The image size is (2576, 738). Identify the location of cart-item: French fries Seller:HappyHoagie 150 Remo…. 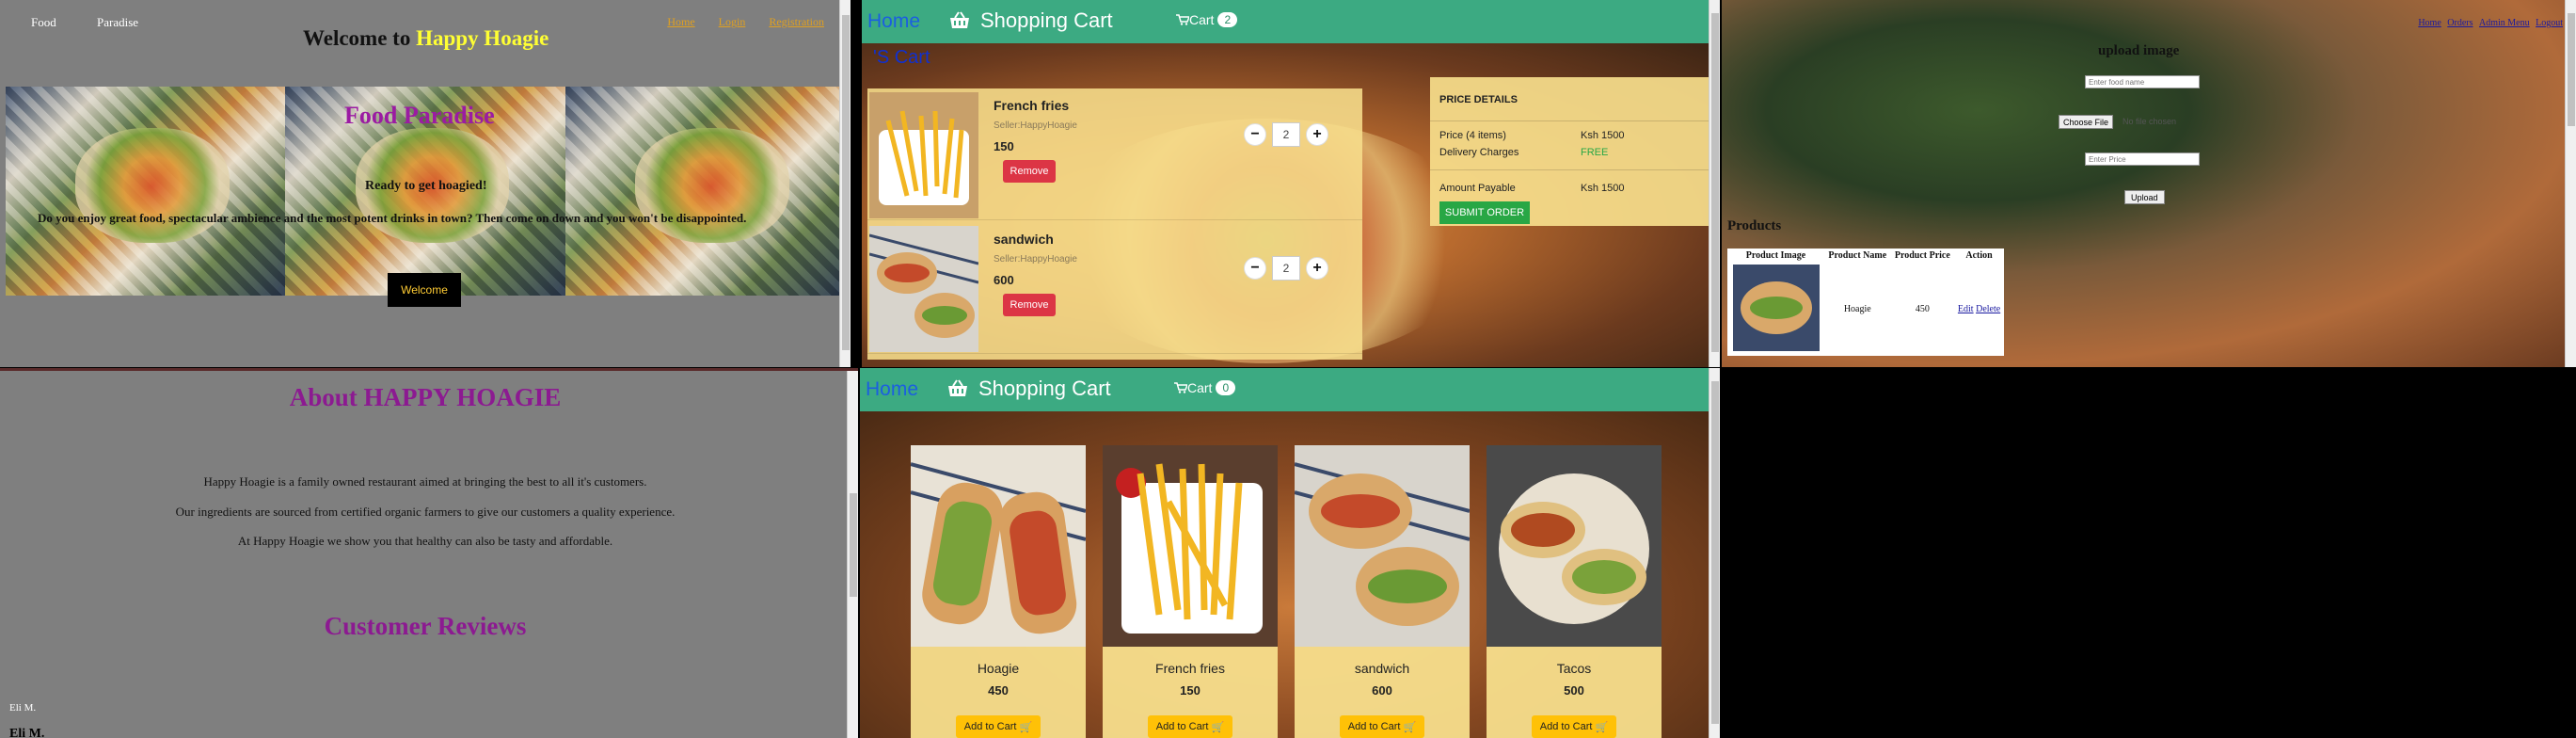
(1114, 154).